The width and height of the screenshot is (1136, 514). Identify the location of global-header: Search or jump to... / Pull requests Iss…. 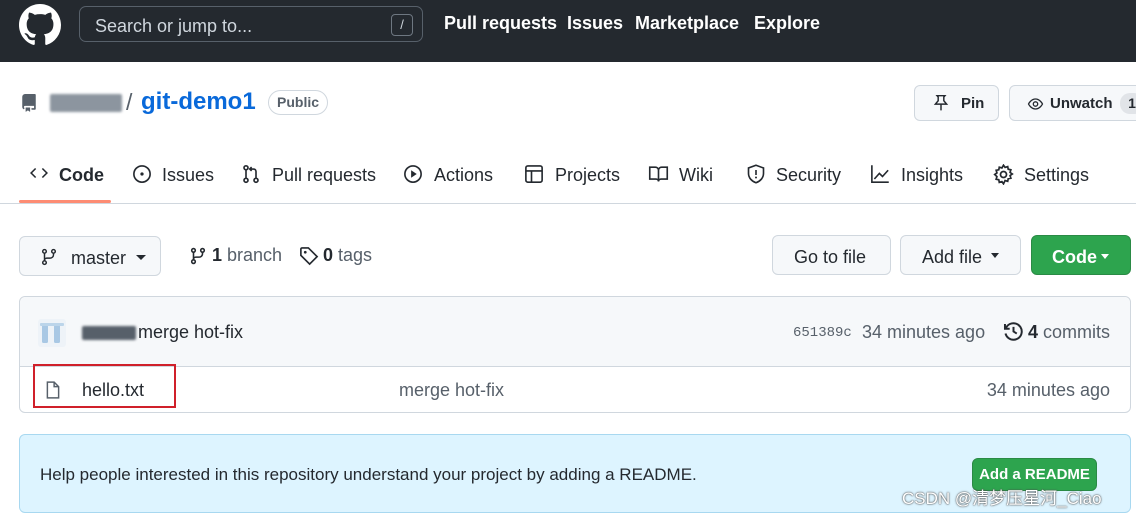
(568, 31).